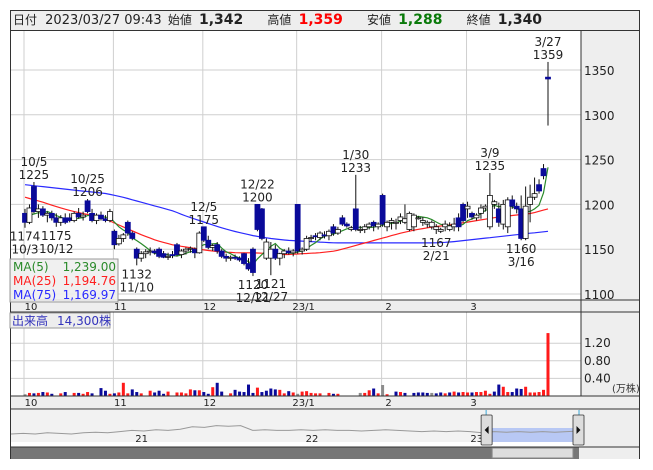 The width and height of the screenshot is (653, 470). Describe the element at coordinates (325, 402) in the screenshot. I see `volume-date-axis` at that location.